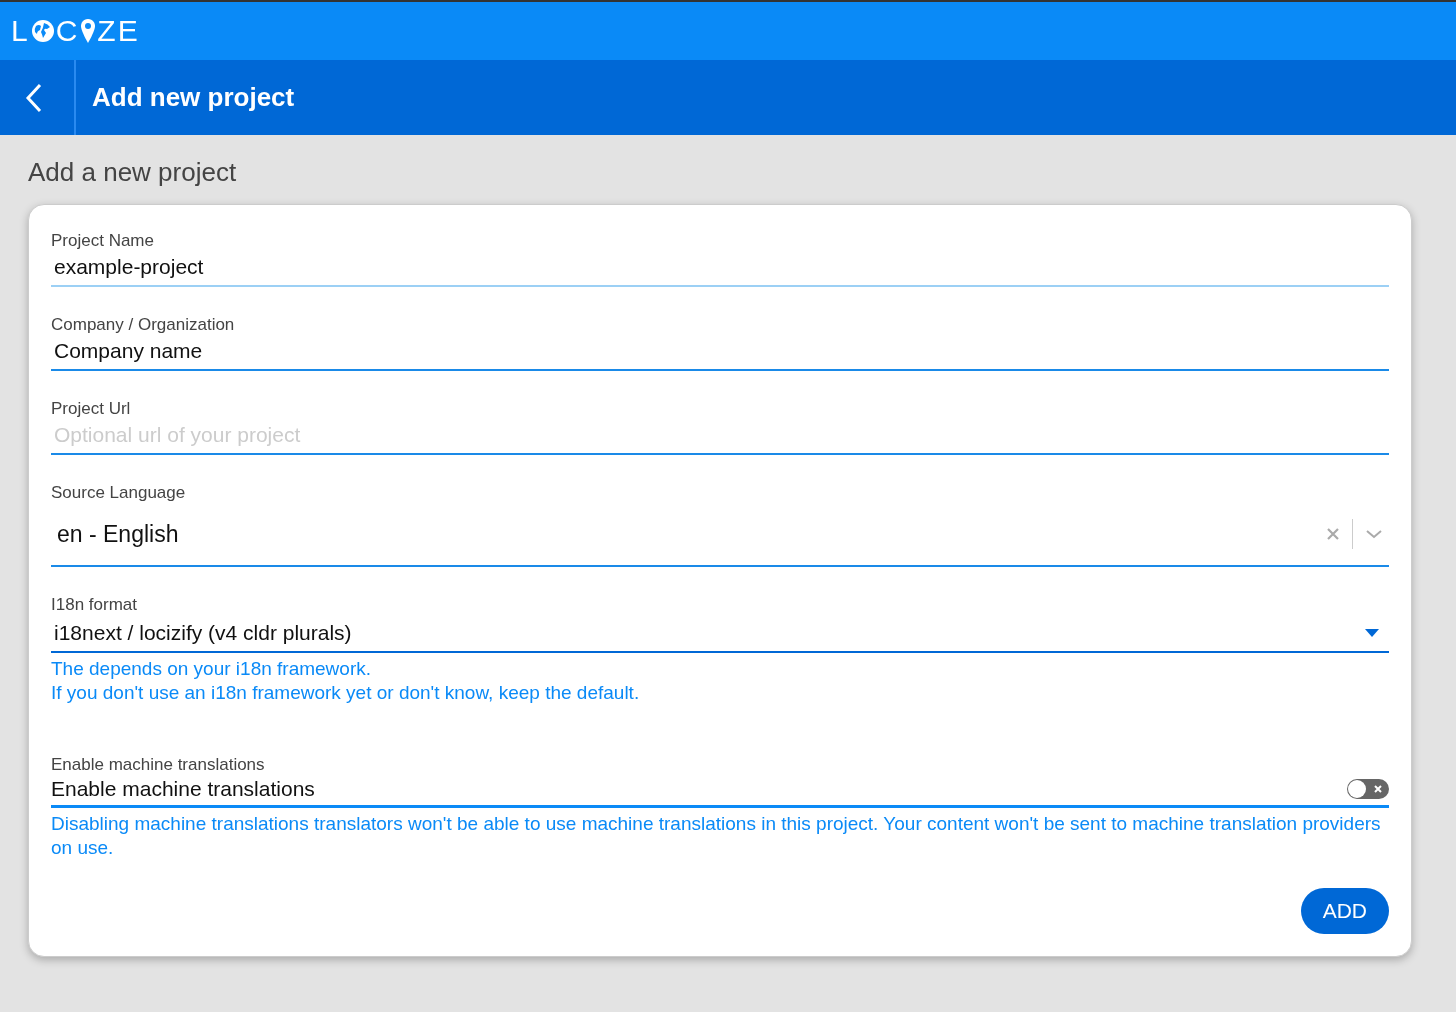  What do you see at coordinates (720, 535) in the screenshot?
I see `language-select: en - English` at bounding box center [720, 535].